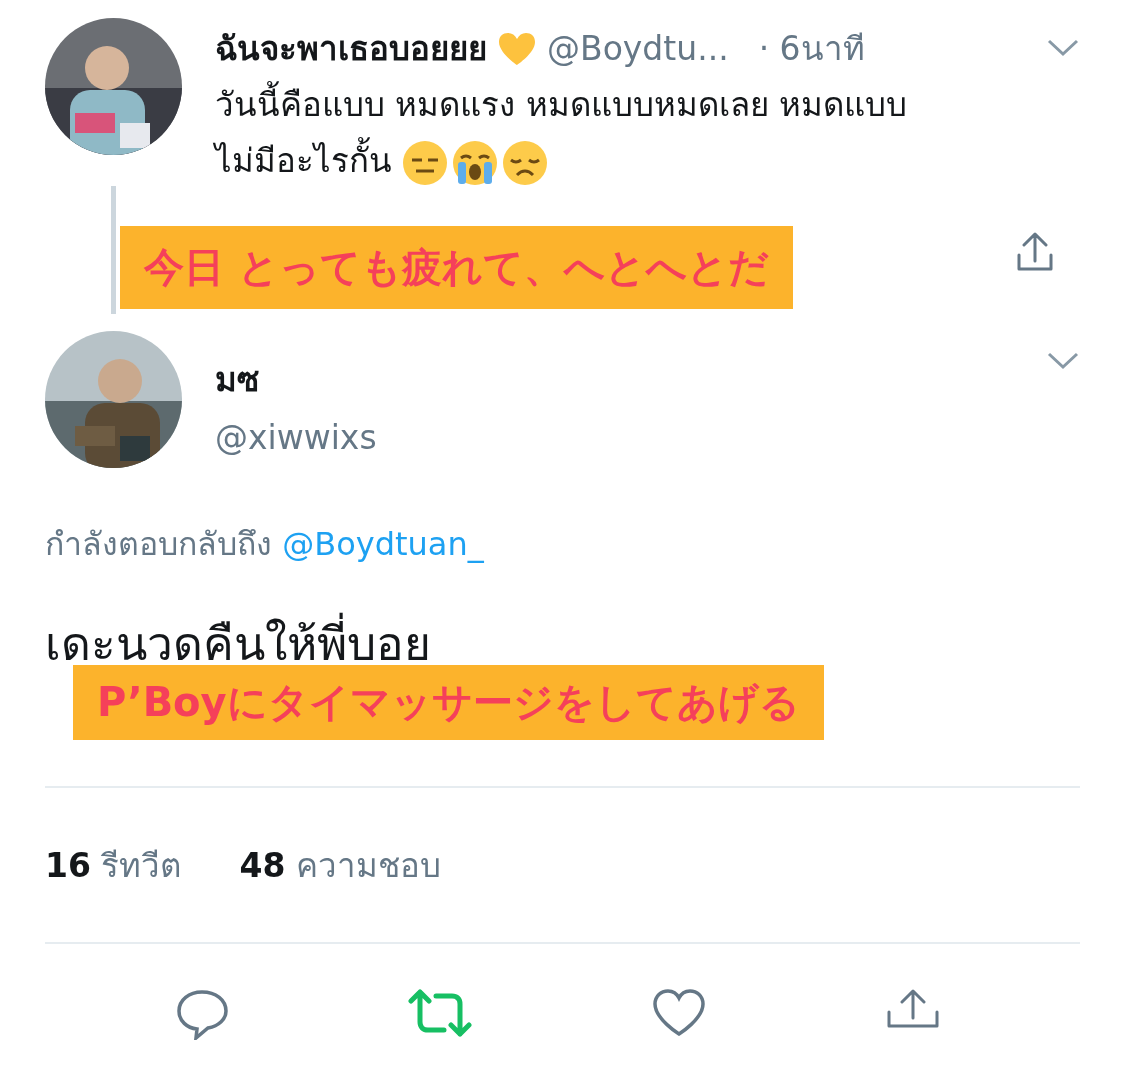 This screenshot has width=1125, height=1077. What do you see at coordinates (811, 49) in the screenshot?
I see `tweet-time: · 6นาที` at bounding box center [811, 49].